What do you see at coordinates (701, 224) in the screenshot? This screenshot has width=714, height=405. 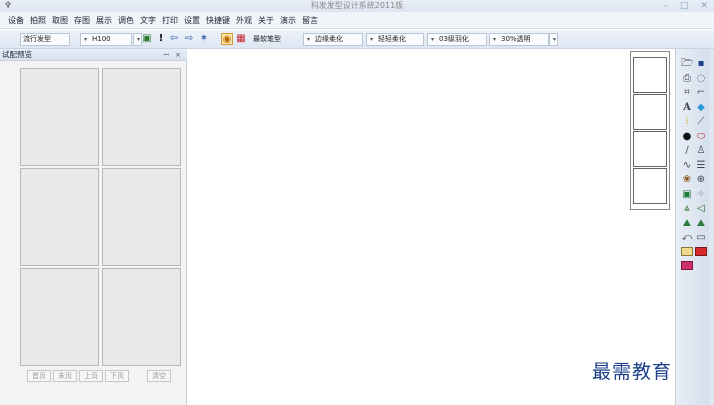 I see `landscape-icon: ⛰` at bounding box center [701, 224].